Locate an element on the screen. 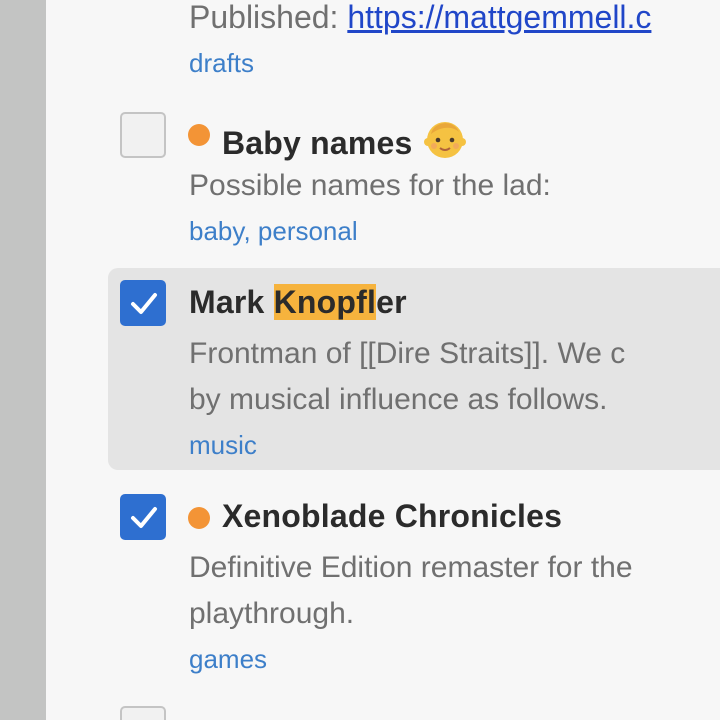 Image resolution: width=720 pixels, height=720 pixels. published-link: https://mattgemmell.c is located at coordinates (499, 17).